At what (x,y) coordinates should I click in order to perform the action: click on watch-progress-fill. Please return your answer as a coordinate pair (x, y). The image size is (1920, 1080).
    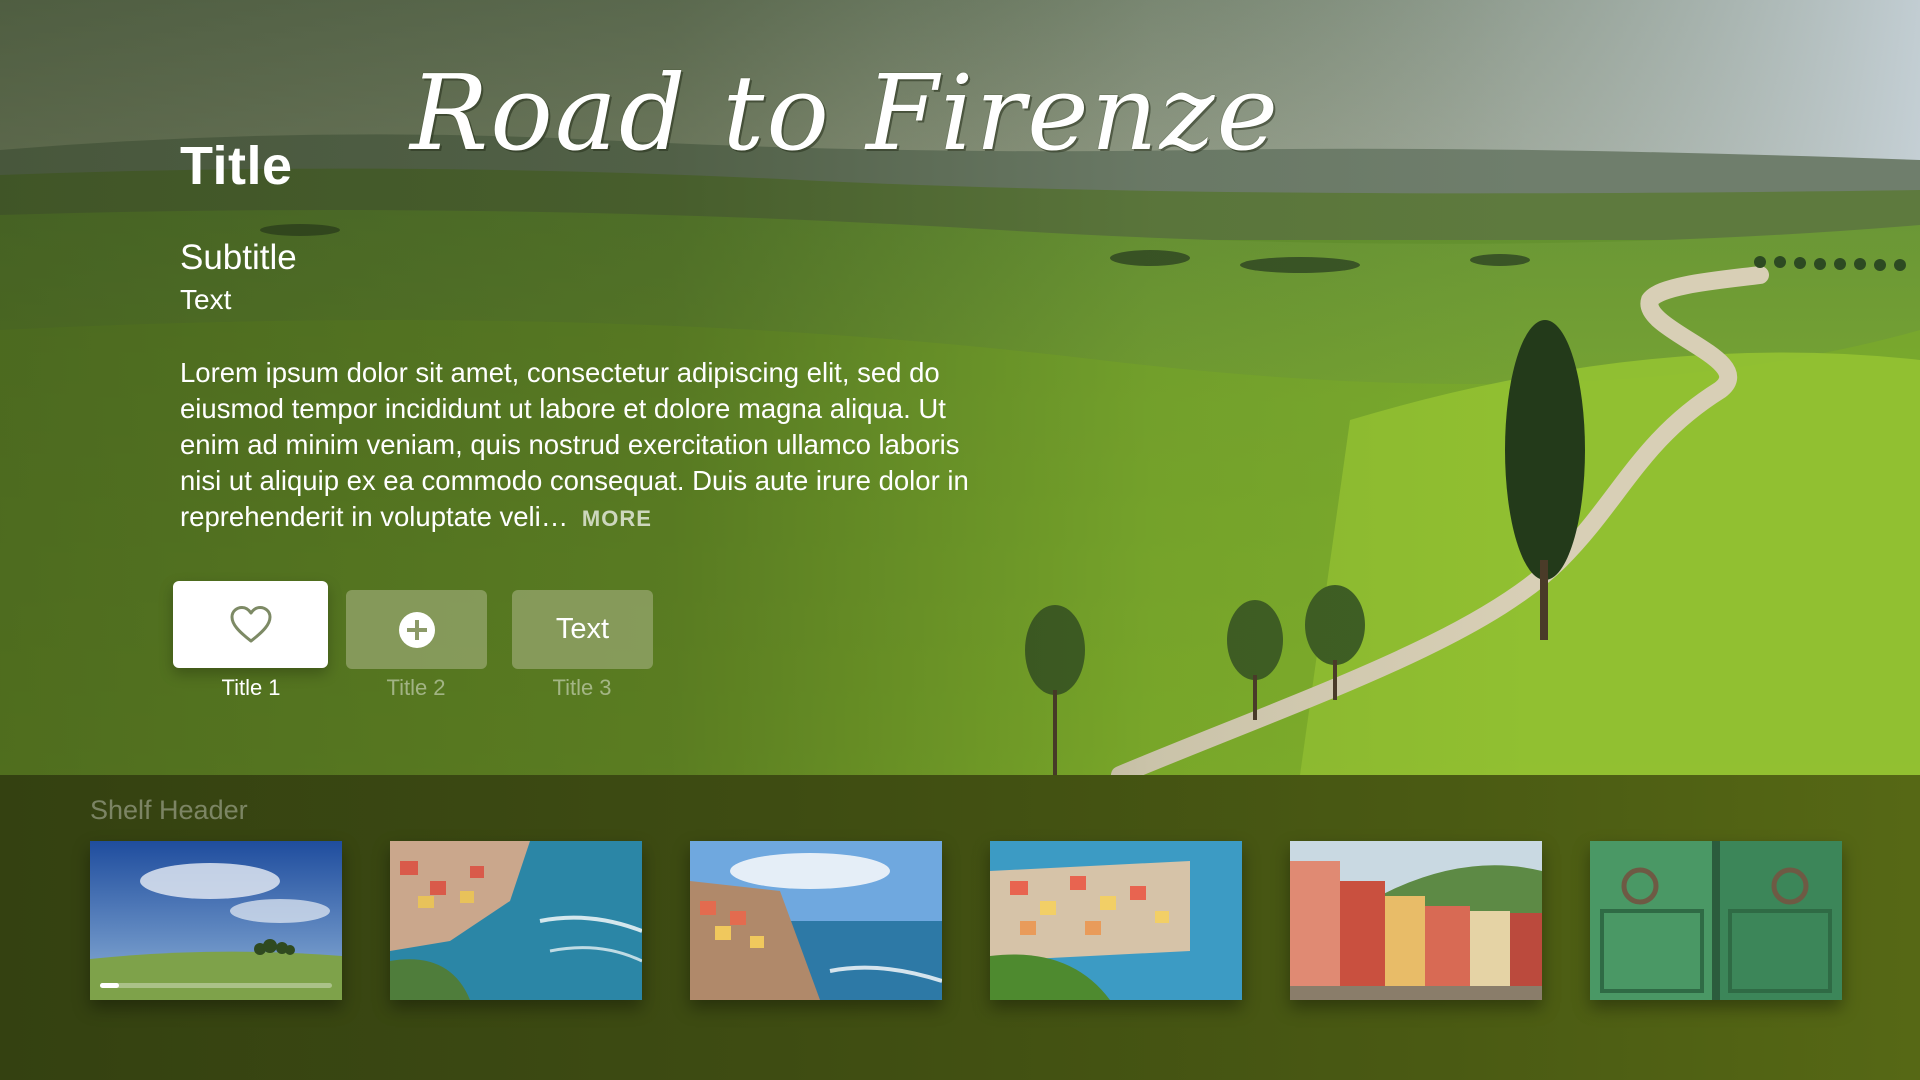
    Looking at the image, I should click on (109, 985).